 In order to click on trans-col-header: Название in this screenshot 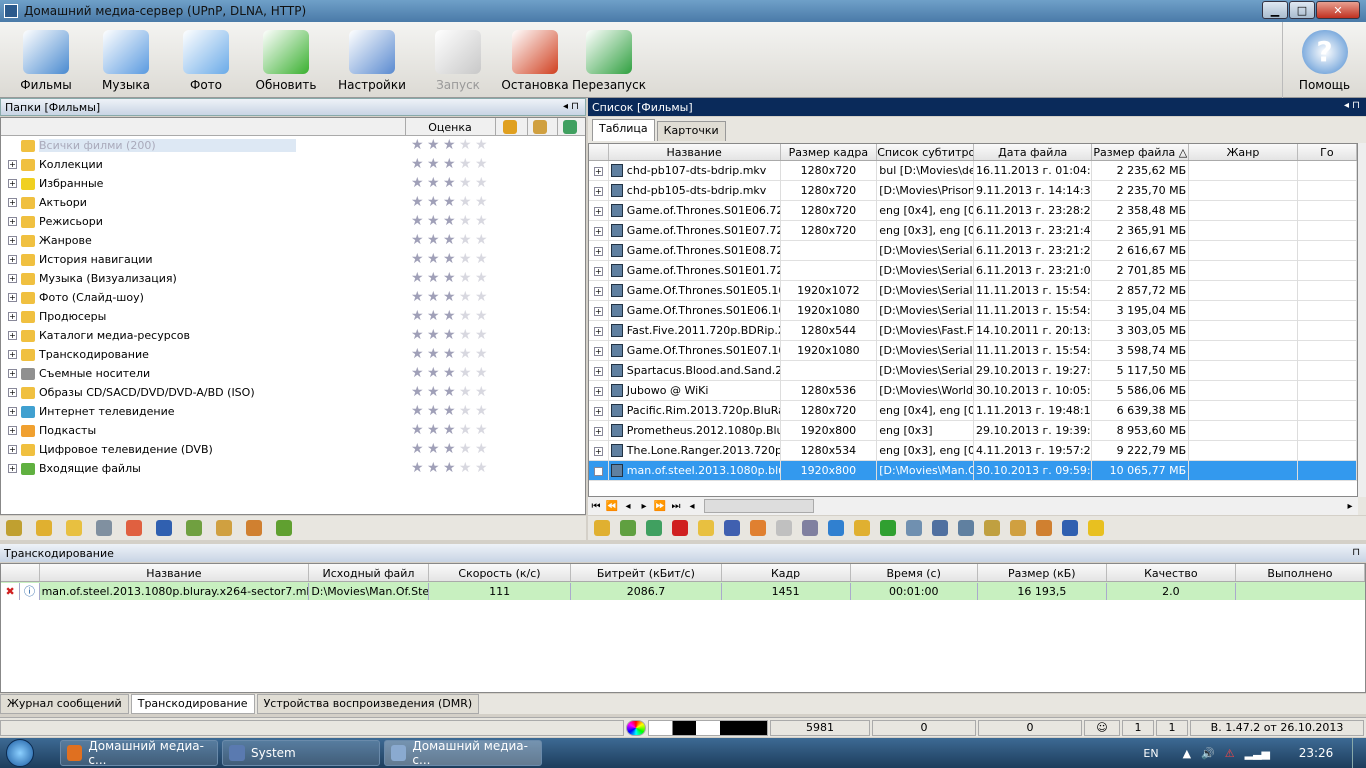, I will do `click(175, 572)`.